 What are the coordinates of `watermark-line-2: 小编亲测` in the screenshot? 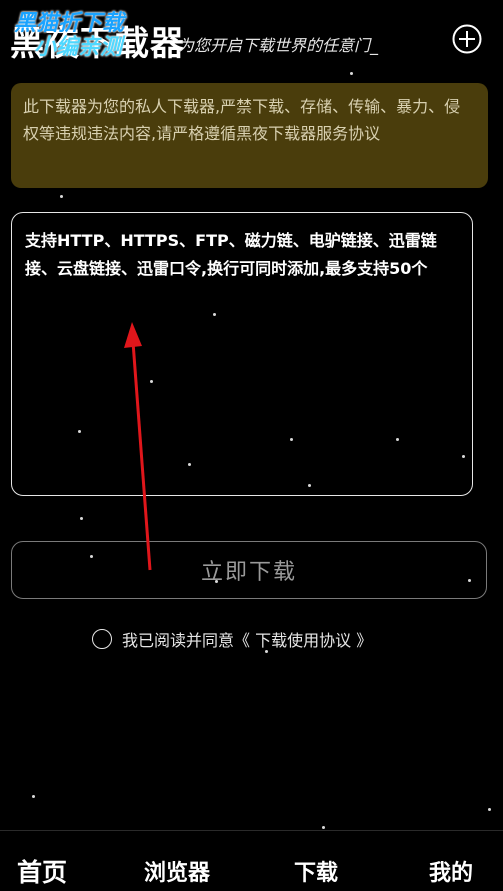 It's located at (78, 47).